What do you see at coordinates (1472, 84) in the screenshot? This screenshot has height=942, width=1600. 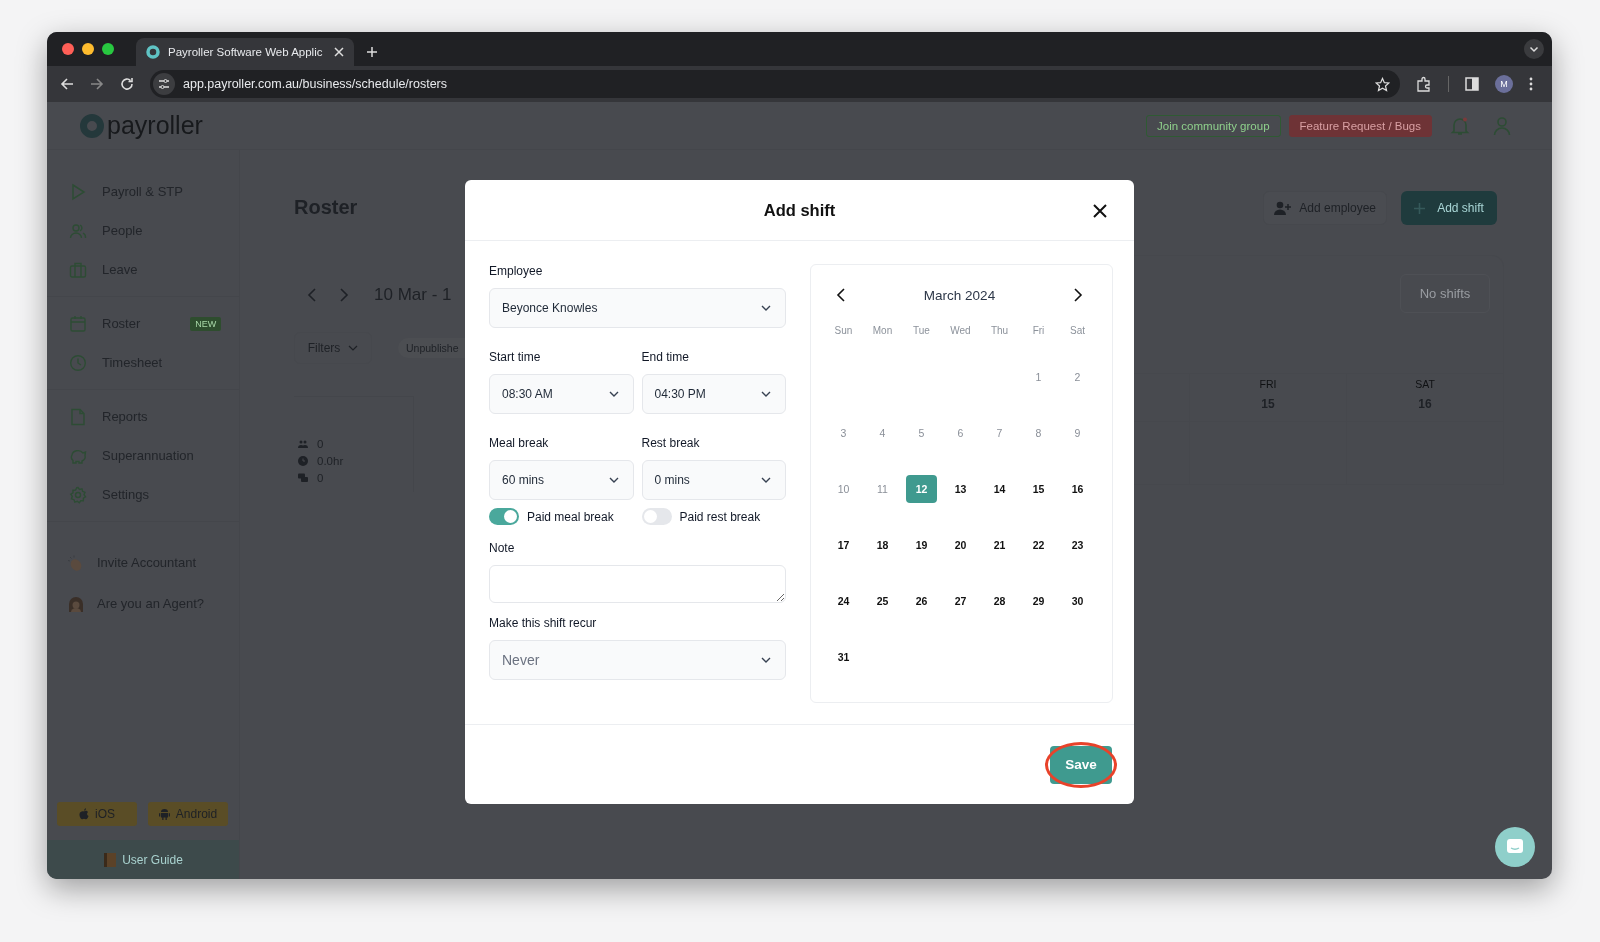 I see `sidebar-icon` at bounding box center [1472, 84].